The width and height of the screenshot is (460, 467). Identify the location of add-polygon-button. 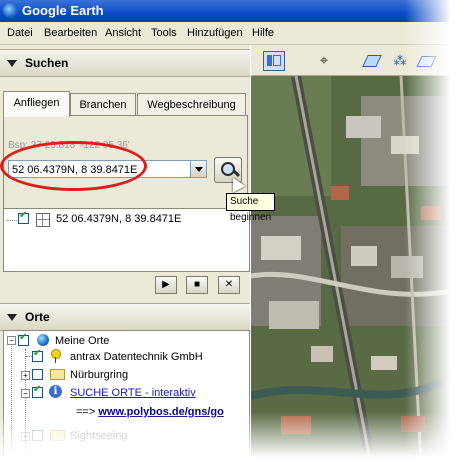
(372, 61).